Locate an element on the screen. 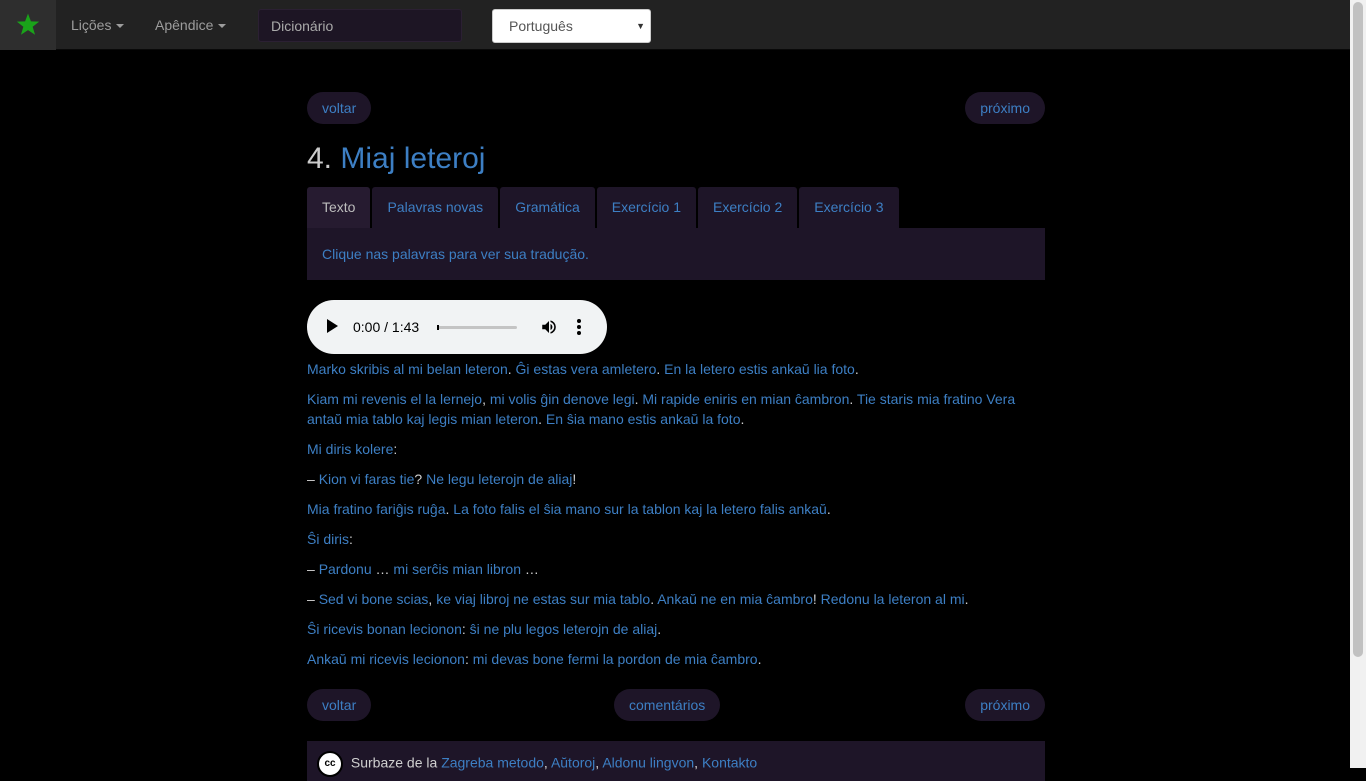 The height and width of the screenshot is (781, 1366). clickable-phrase: Kion vi faras tie is located at coordinates (367, 479).